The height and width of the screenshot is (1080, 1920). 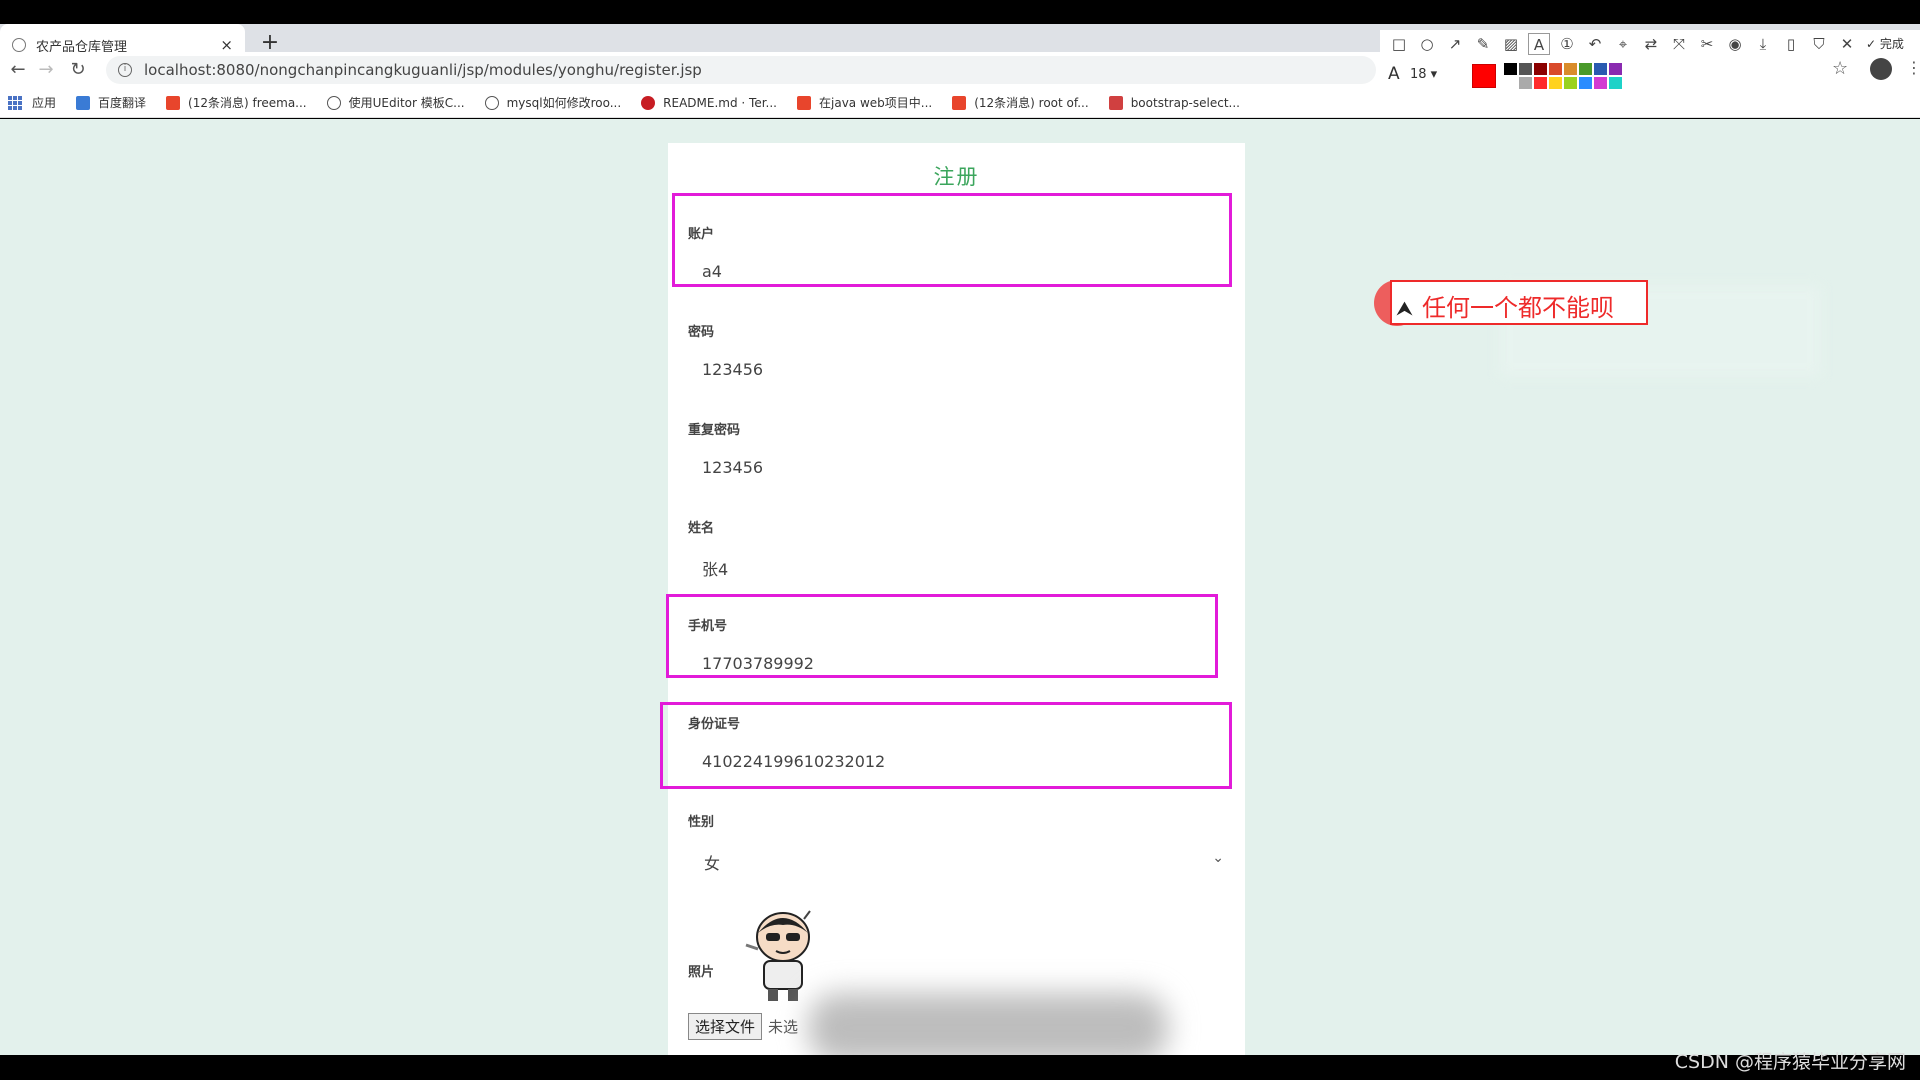 What do you see at coordinates (958, 448) in the screenshot?
I see `repeat-password-field: 重复密码 123456` at bounding box center [958, 448].